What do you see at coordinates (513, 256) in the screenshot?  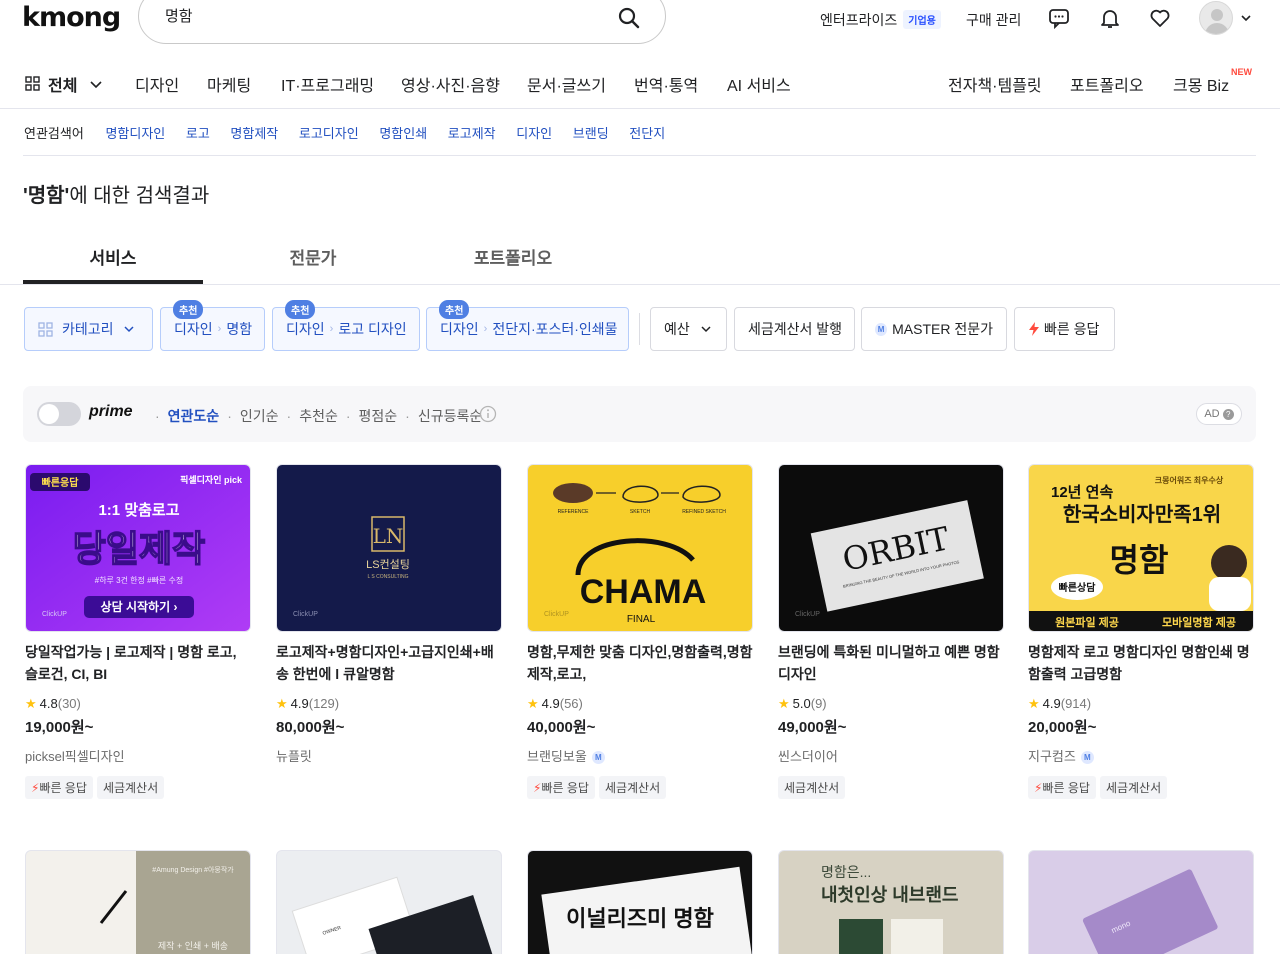 I see `tab-portfolio: 포트폴리오` at bounding box center [513, 256].